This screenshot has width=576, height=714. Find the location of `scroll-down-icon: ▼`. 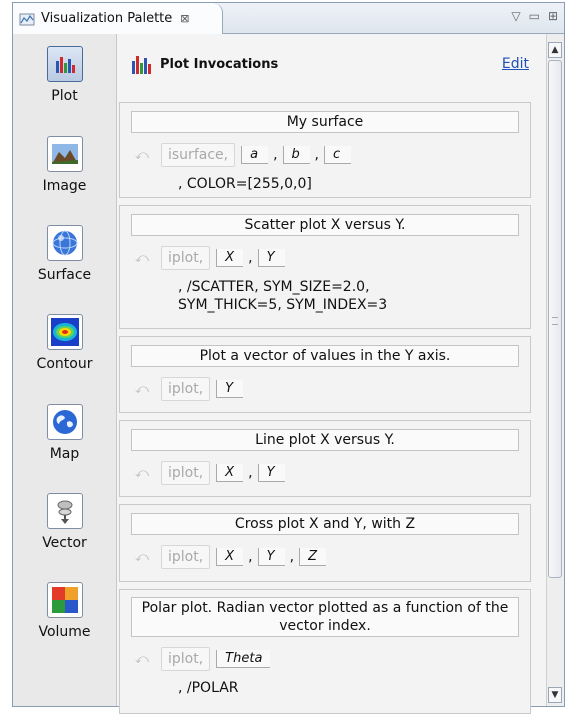

scroll-down-icon: ▼ is located at coordinates (555, 695).